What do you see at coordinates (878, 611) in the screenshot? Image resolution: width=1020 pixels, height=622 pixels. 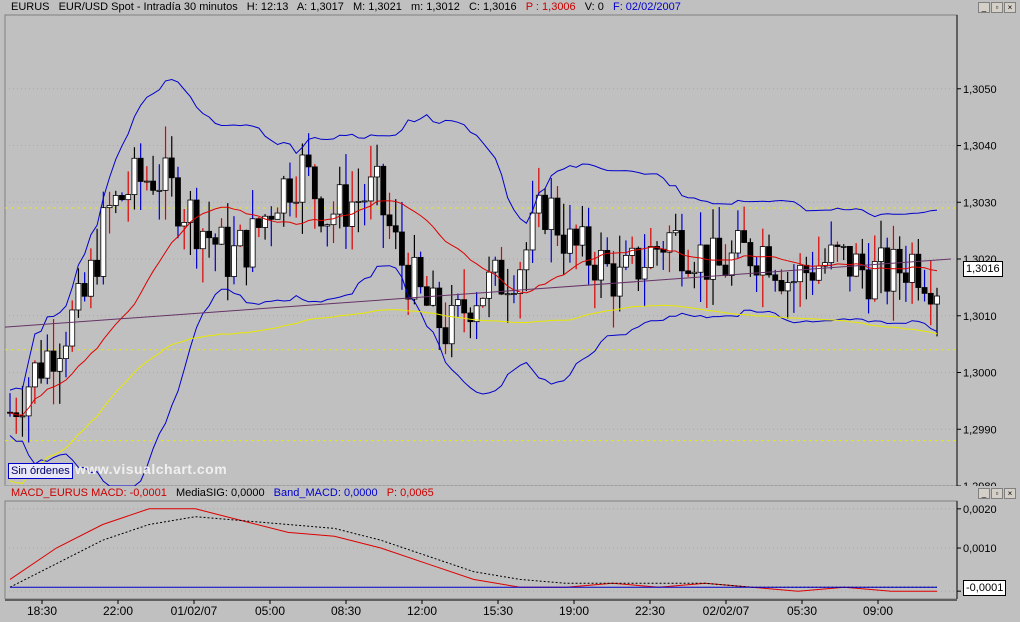 I see `time-tick-label: 09:00` at bounding box center [878, 611].